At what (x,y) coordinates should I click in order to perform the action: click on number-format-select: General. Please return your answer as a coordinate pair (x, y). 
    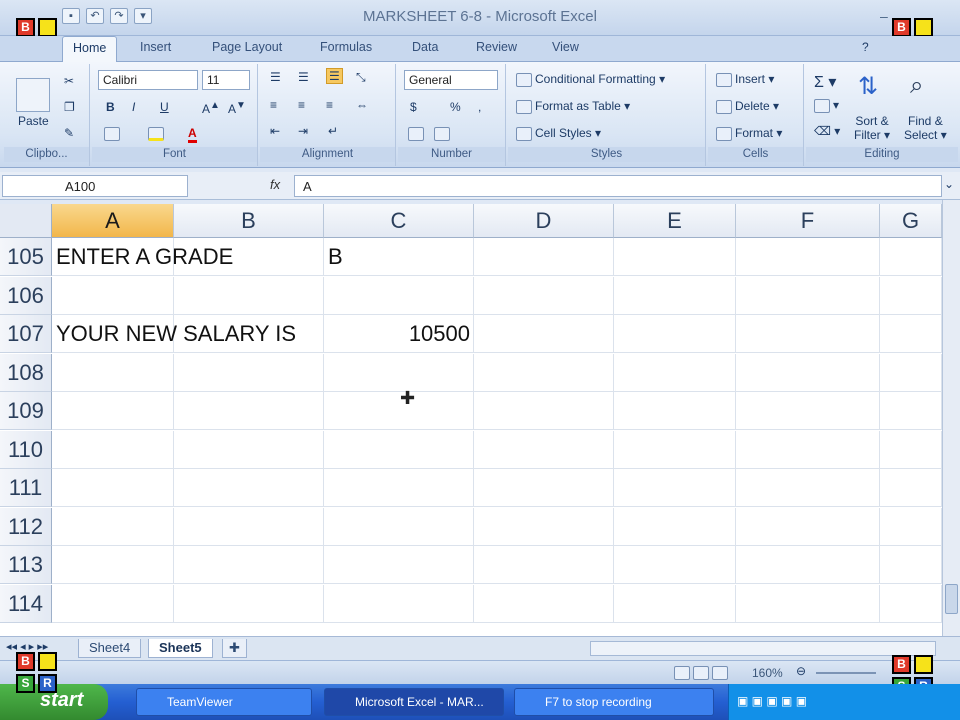
    Looking at the image, I should click on (451, 80).